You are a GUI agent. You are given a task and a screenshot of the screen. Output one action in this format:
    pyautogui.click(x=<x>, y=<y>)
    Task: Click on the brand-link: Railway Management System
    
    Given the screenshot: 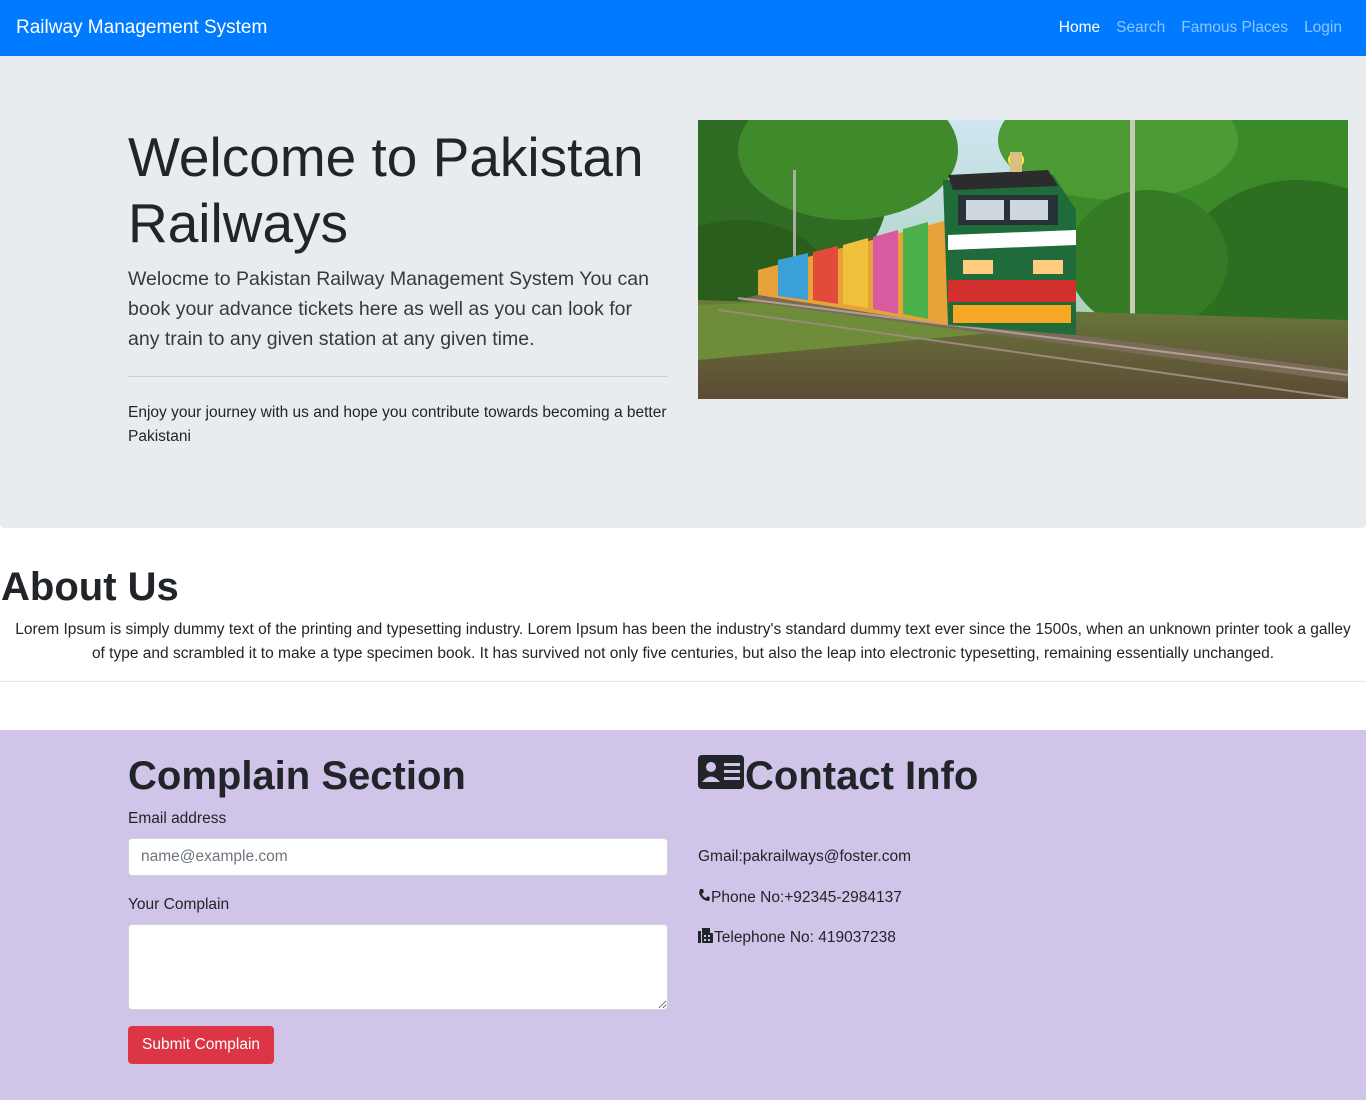 What is the action you would take?
    pyautogui.click(x=141, y=28)
    